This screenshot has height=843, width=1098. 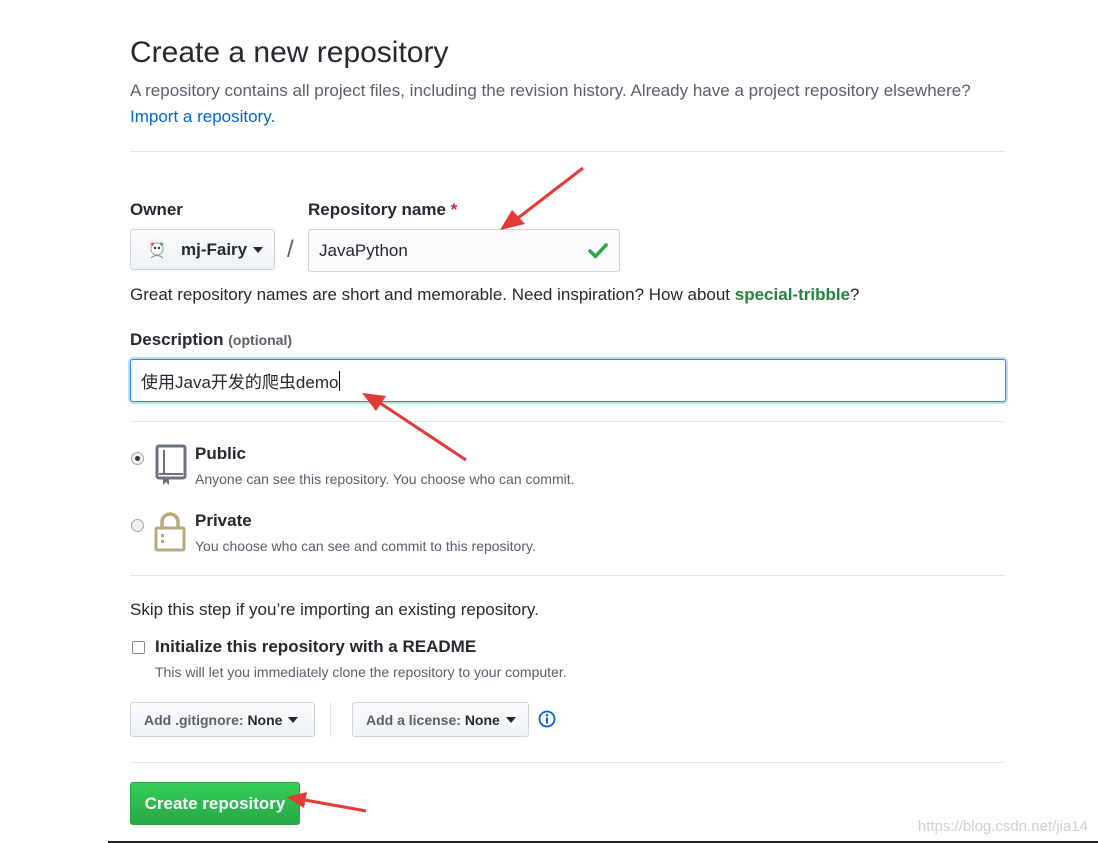 I want to click on watermark: https://blog.csdn.net/jia14, so click(x=1002, y=826).